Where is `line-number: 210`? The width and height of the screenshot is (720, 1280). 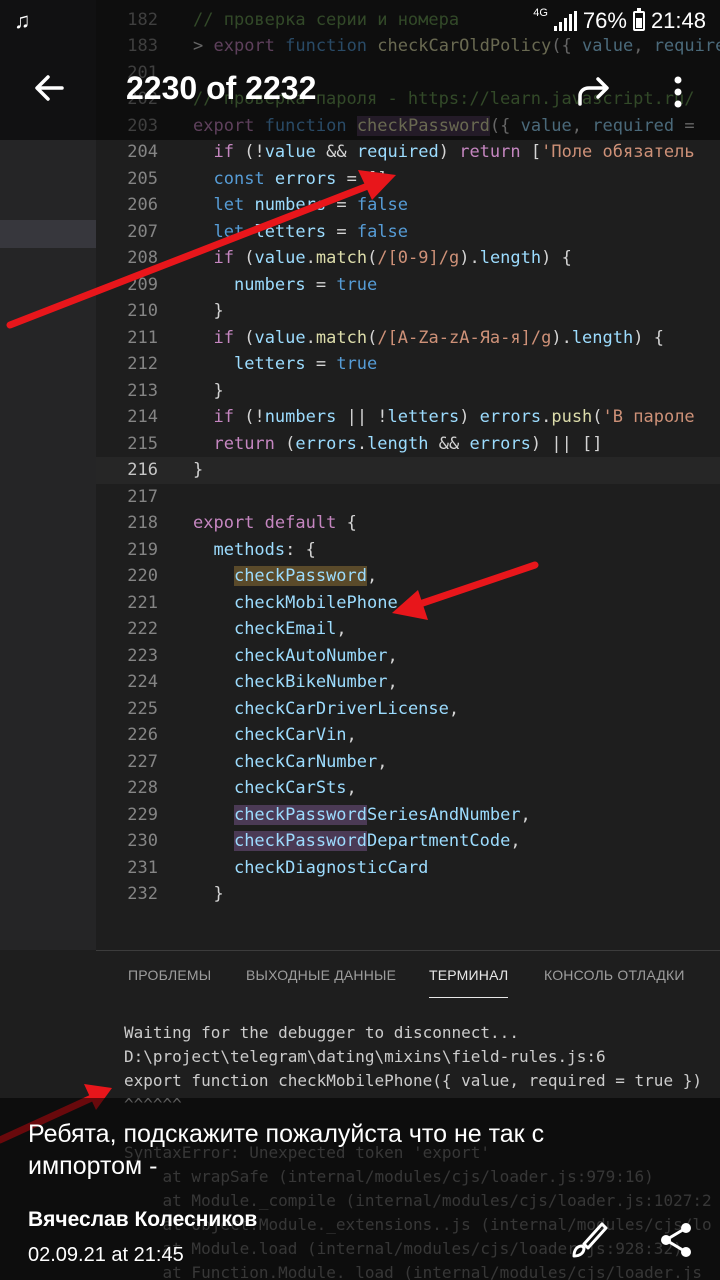 line-number: 210 is located at coordinates (142, 311).